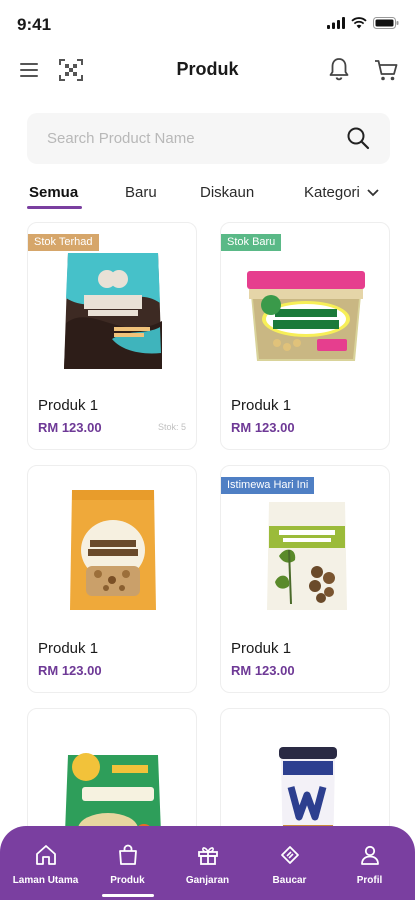 This screenshot has width=415, height=900. What do you see at coordinates (289, 880) in the screenshot?
I see `nav-label: Baucar` at bounding box center [289, 880].